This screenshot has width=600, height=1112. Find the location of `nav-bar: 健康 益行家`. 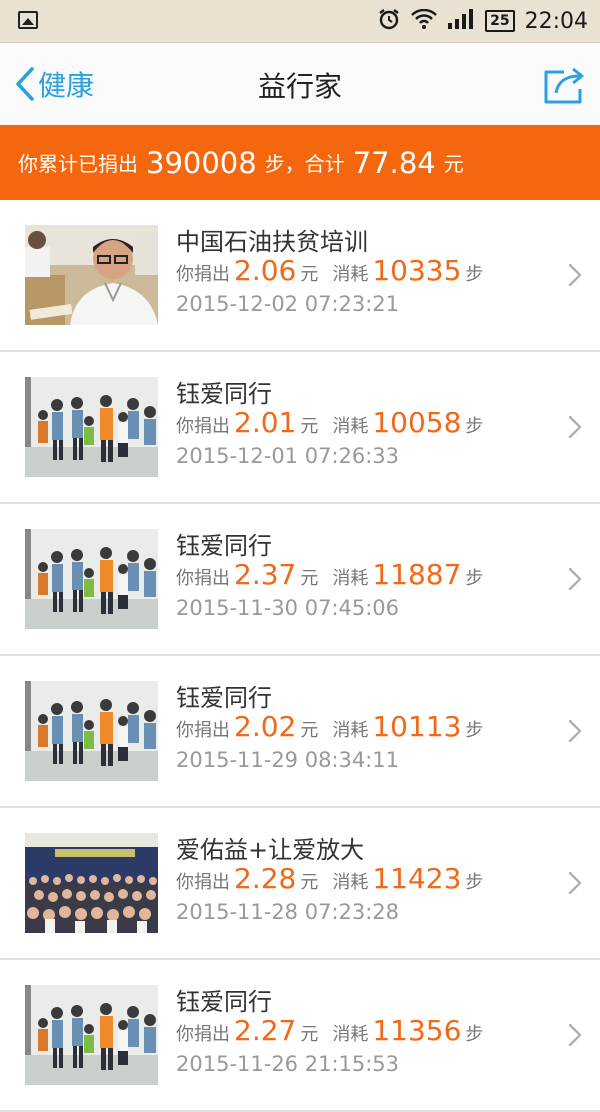

nav-bar: 健康 益行家 is located at coordinates (300, 84).